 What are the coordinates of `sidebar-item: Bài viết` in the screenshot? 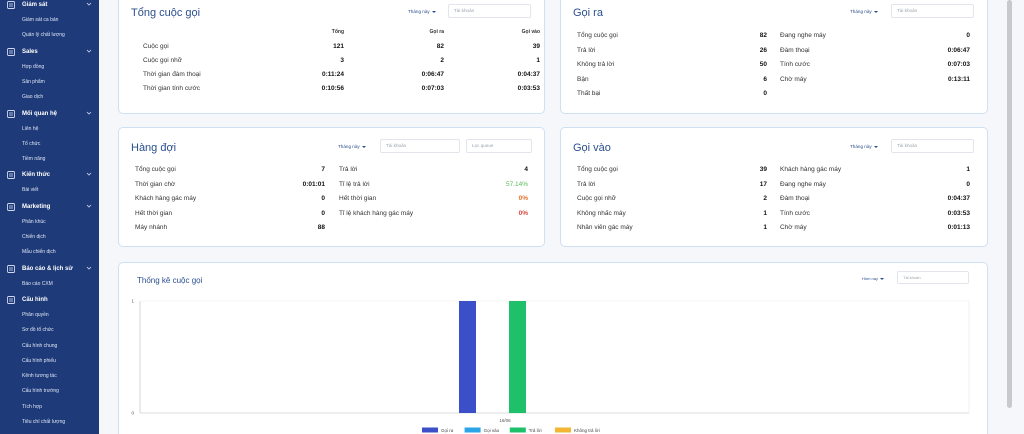 It's located at (49, 190).